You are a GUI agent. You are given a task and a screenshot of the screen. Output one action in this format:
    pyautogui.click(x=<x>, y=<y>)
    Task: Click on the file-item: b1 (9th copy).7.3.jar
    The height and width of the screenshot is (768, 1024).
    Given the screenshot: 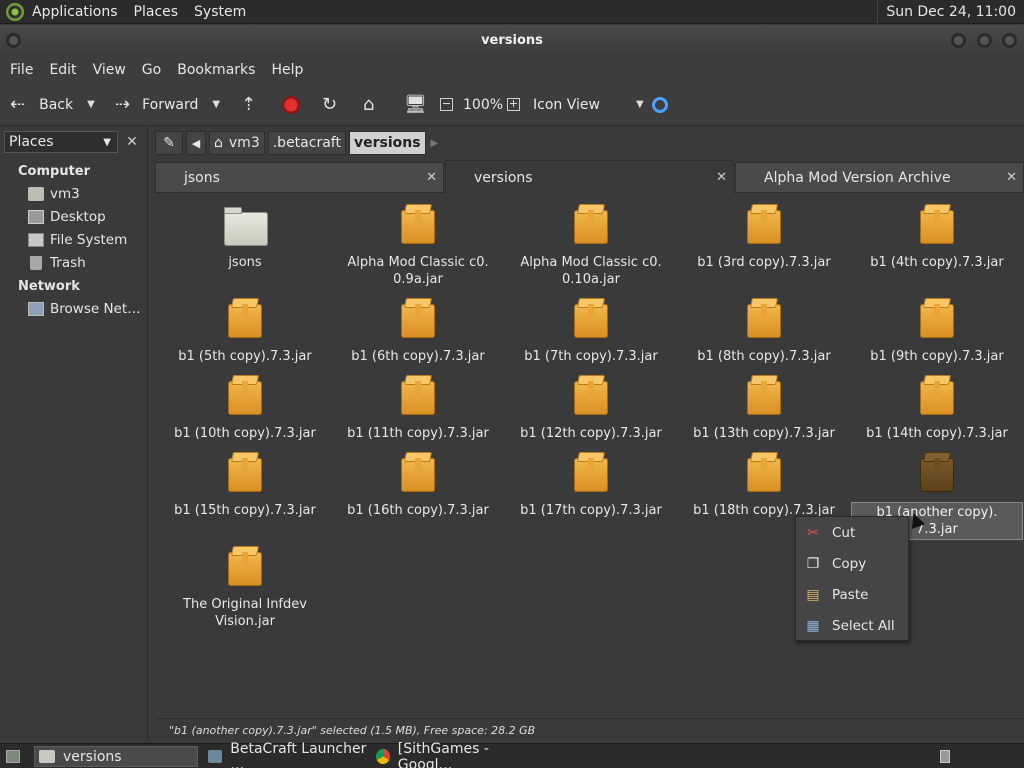 What is the action you would take?
    pyautogui.click(x=937, y=332)
    